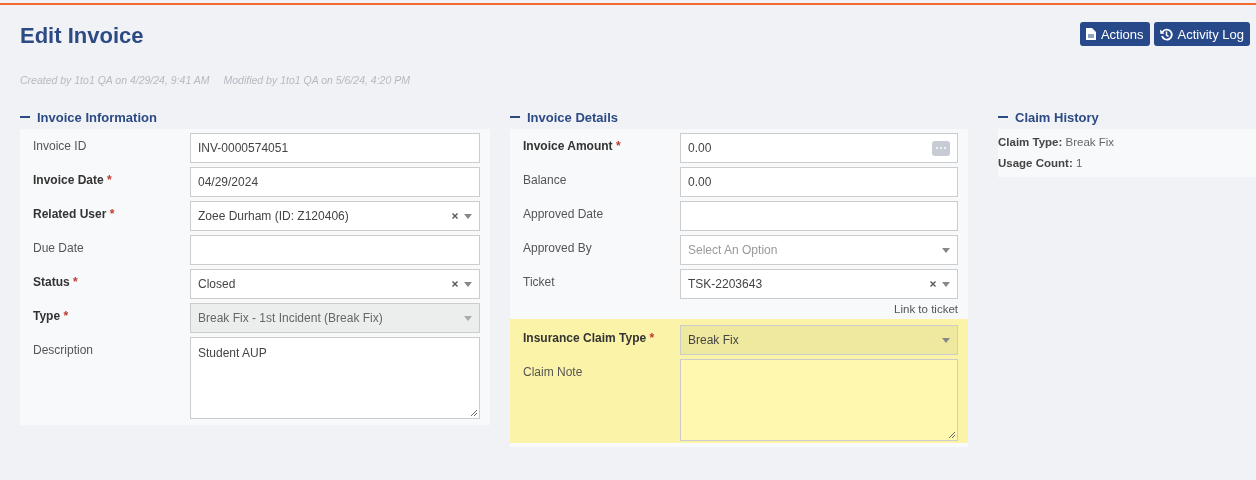  I want to click on action-button: Actions, so click(1114, 34).